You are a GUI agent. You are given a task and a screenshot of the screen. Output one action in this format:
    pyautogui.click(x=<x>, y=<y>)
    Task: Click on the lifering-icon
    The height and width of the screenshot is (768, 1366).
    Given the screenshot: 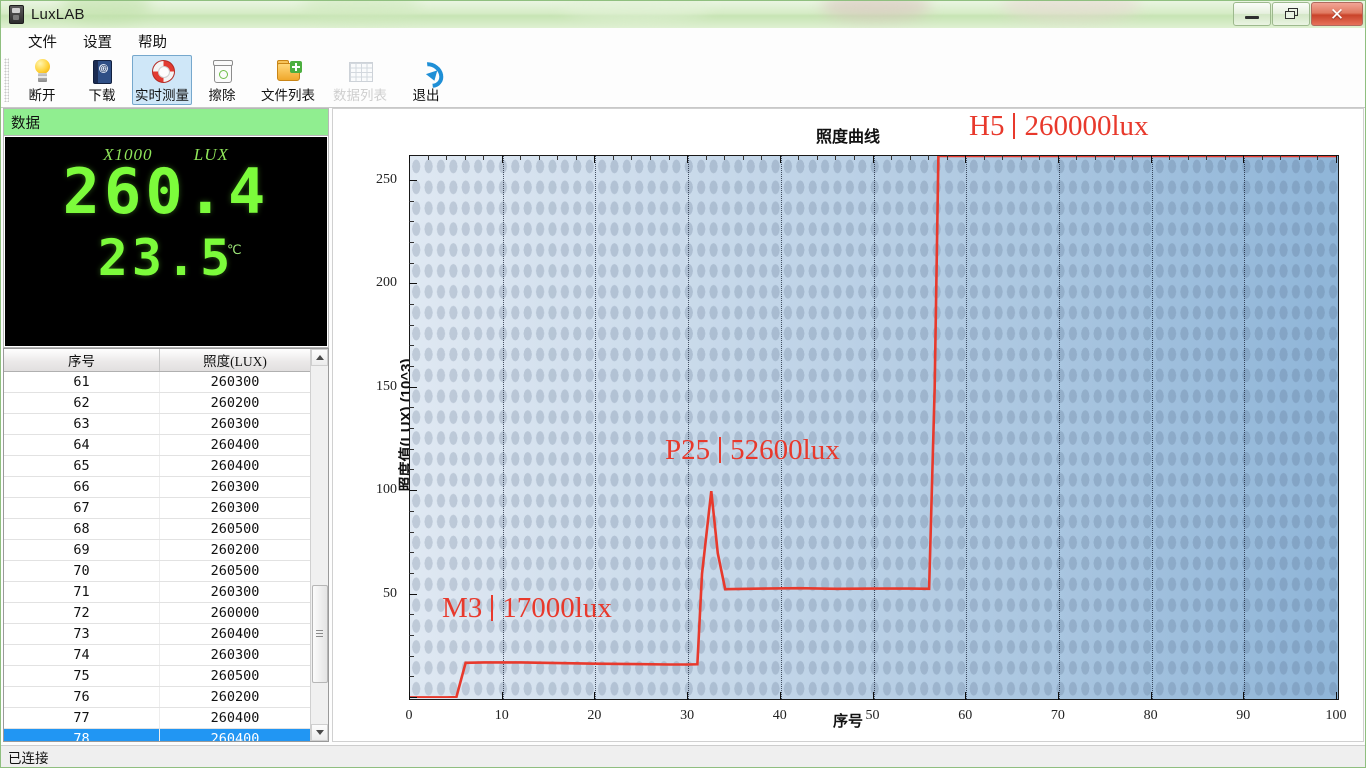 What is the action you would take?
    pyautogui.click(x=162, y=70)
    